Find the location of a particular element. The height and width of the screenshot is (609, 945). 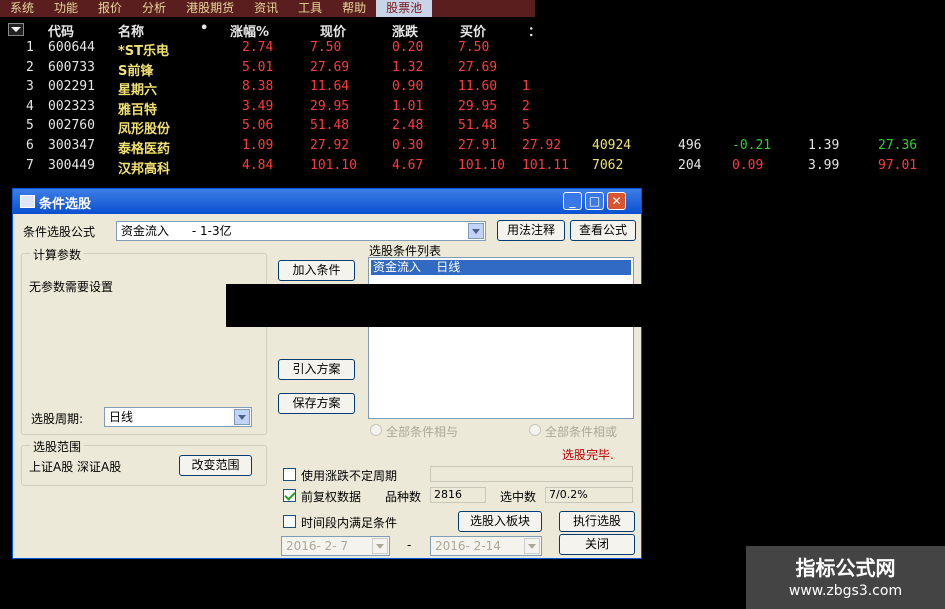

minimize-icon: _ is located at coordinates (572, 201).